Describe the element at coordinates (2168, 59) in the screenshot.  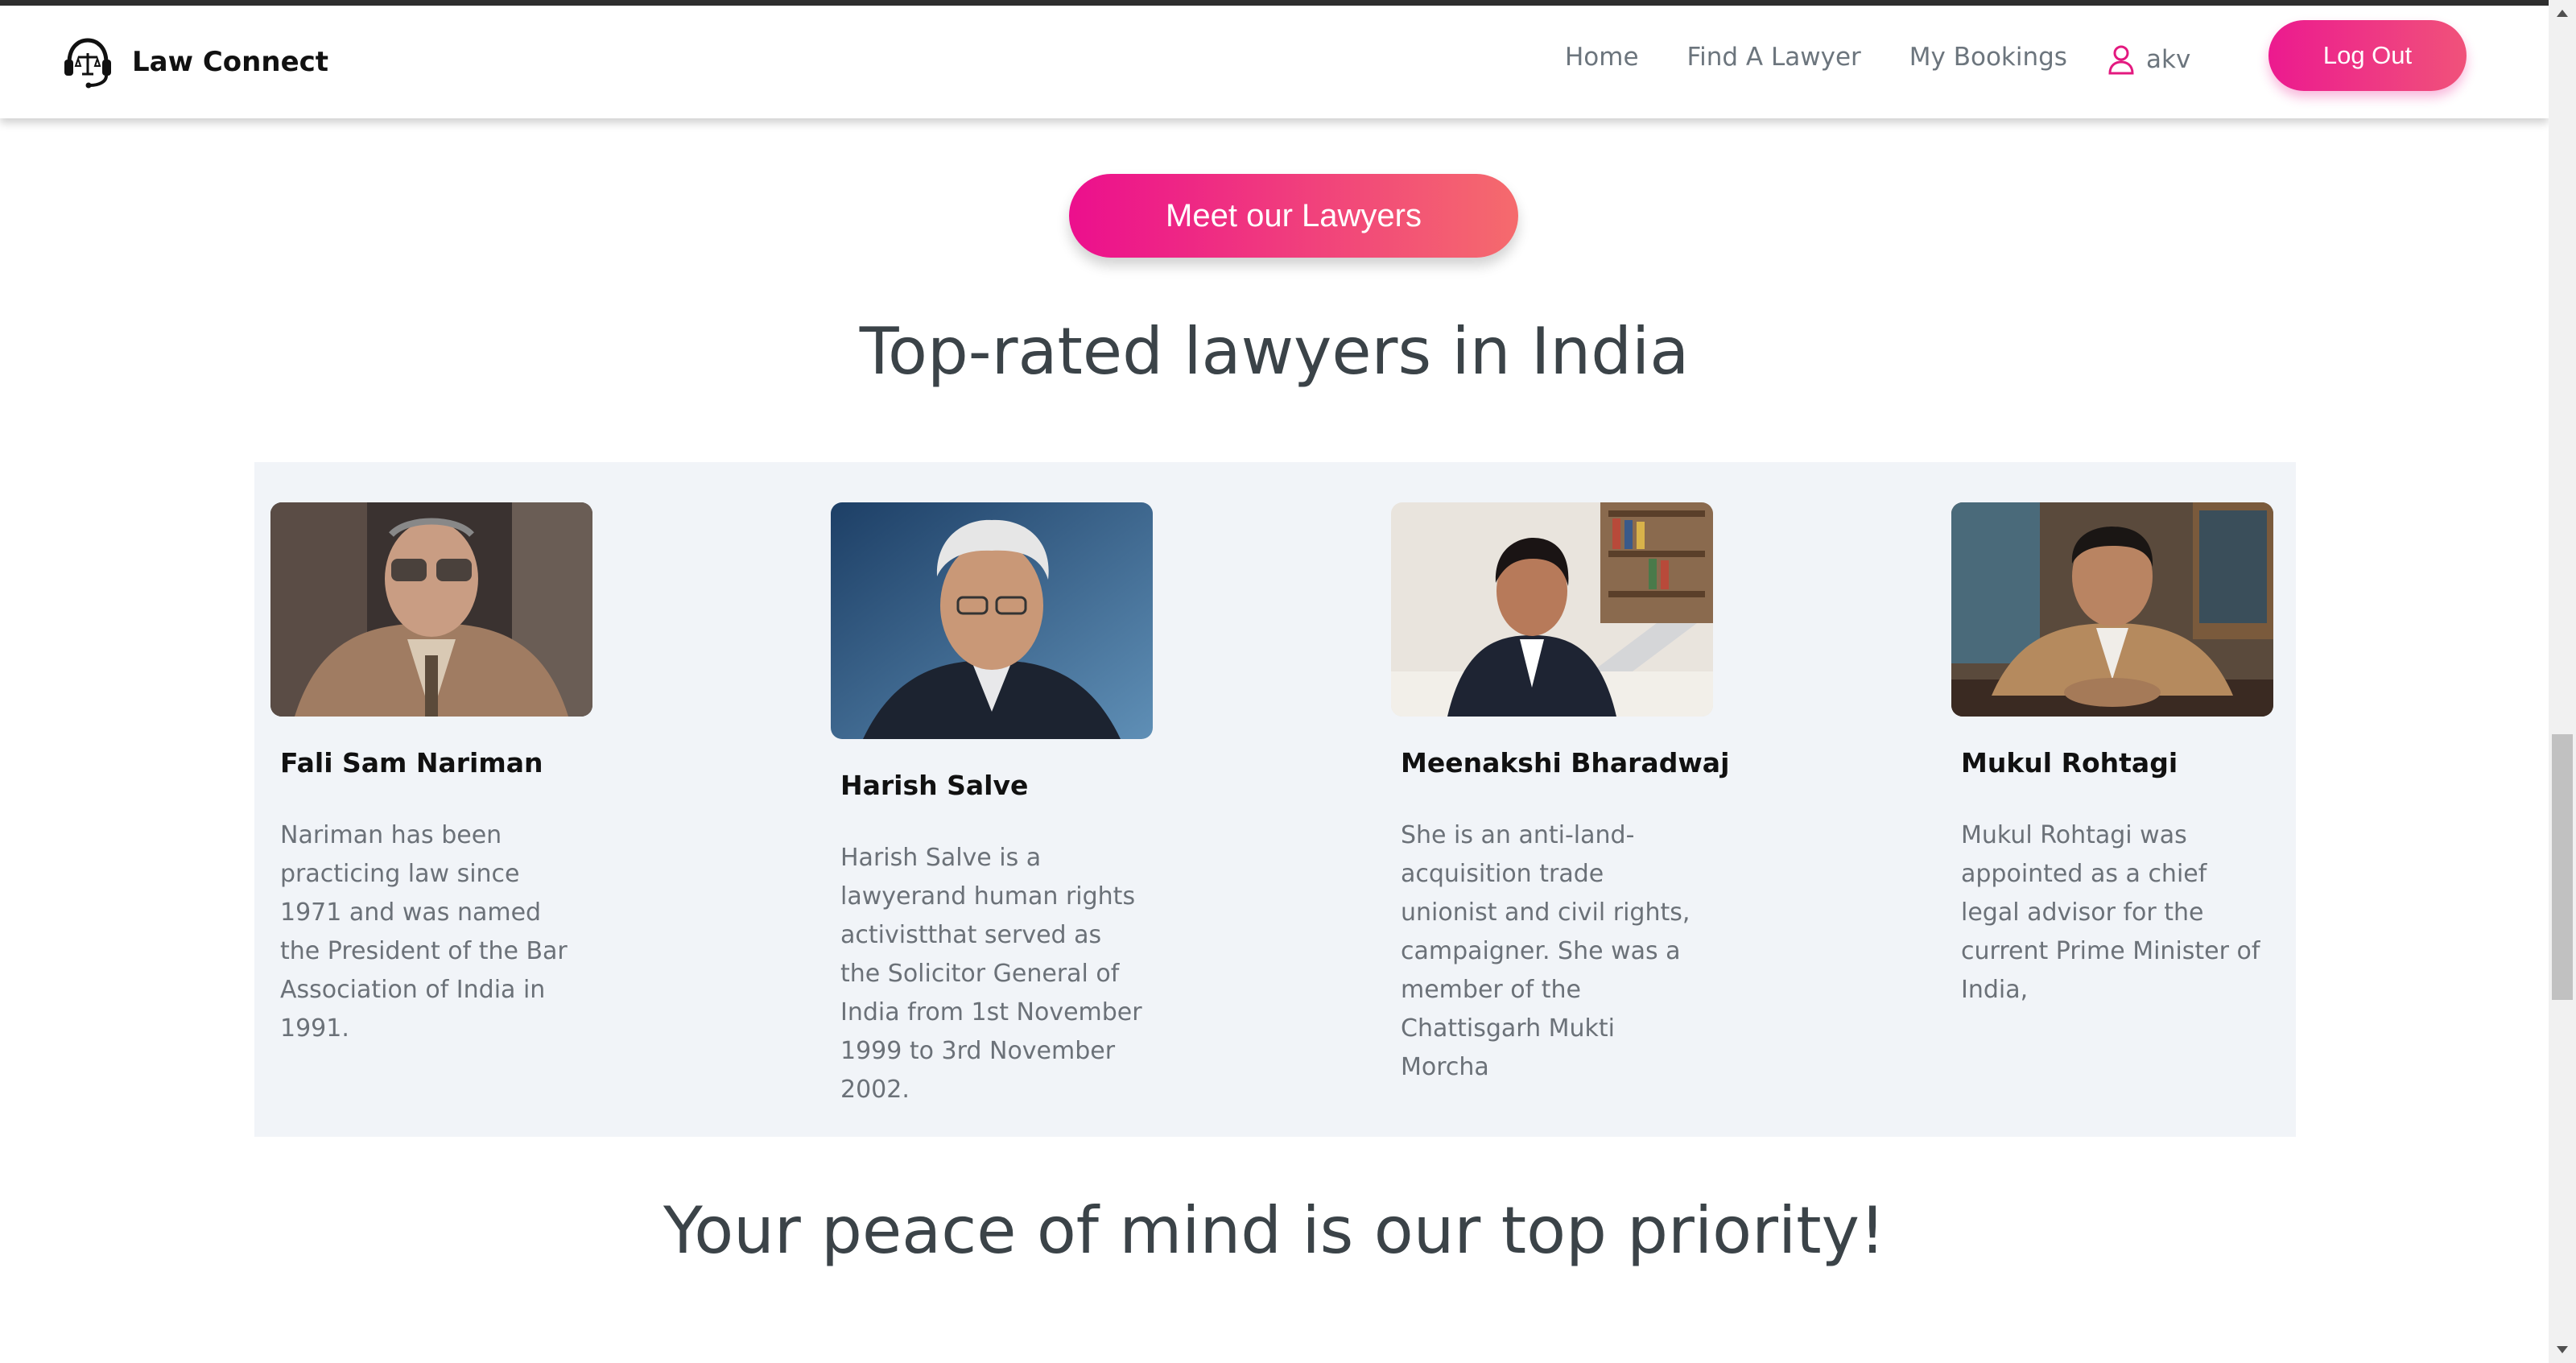
I see `user-name: akv` at that location.